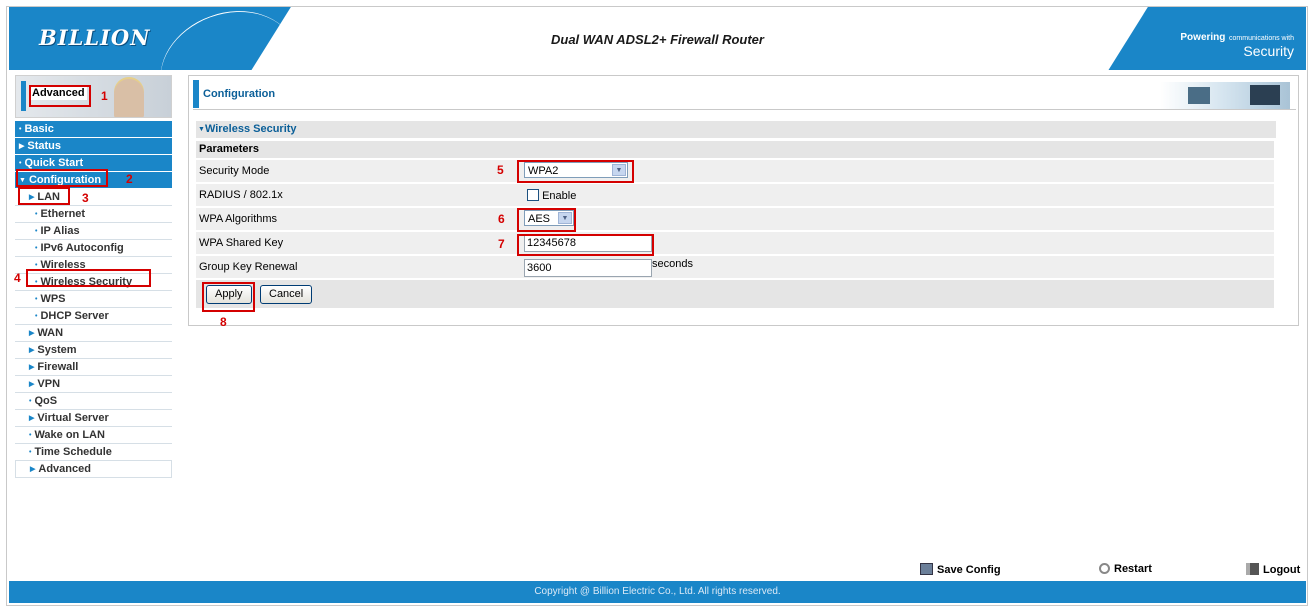 The image size is (1316, 612). Describe the element at coordinates (1176, 38) in the screenshot. I see `header-right-graphic: Powering communications with Security` at that location.